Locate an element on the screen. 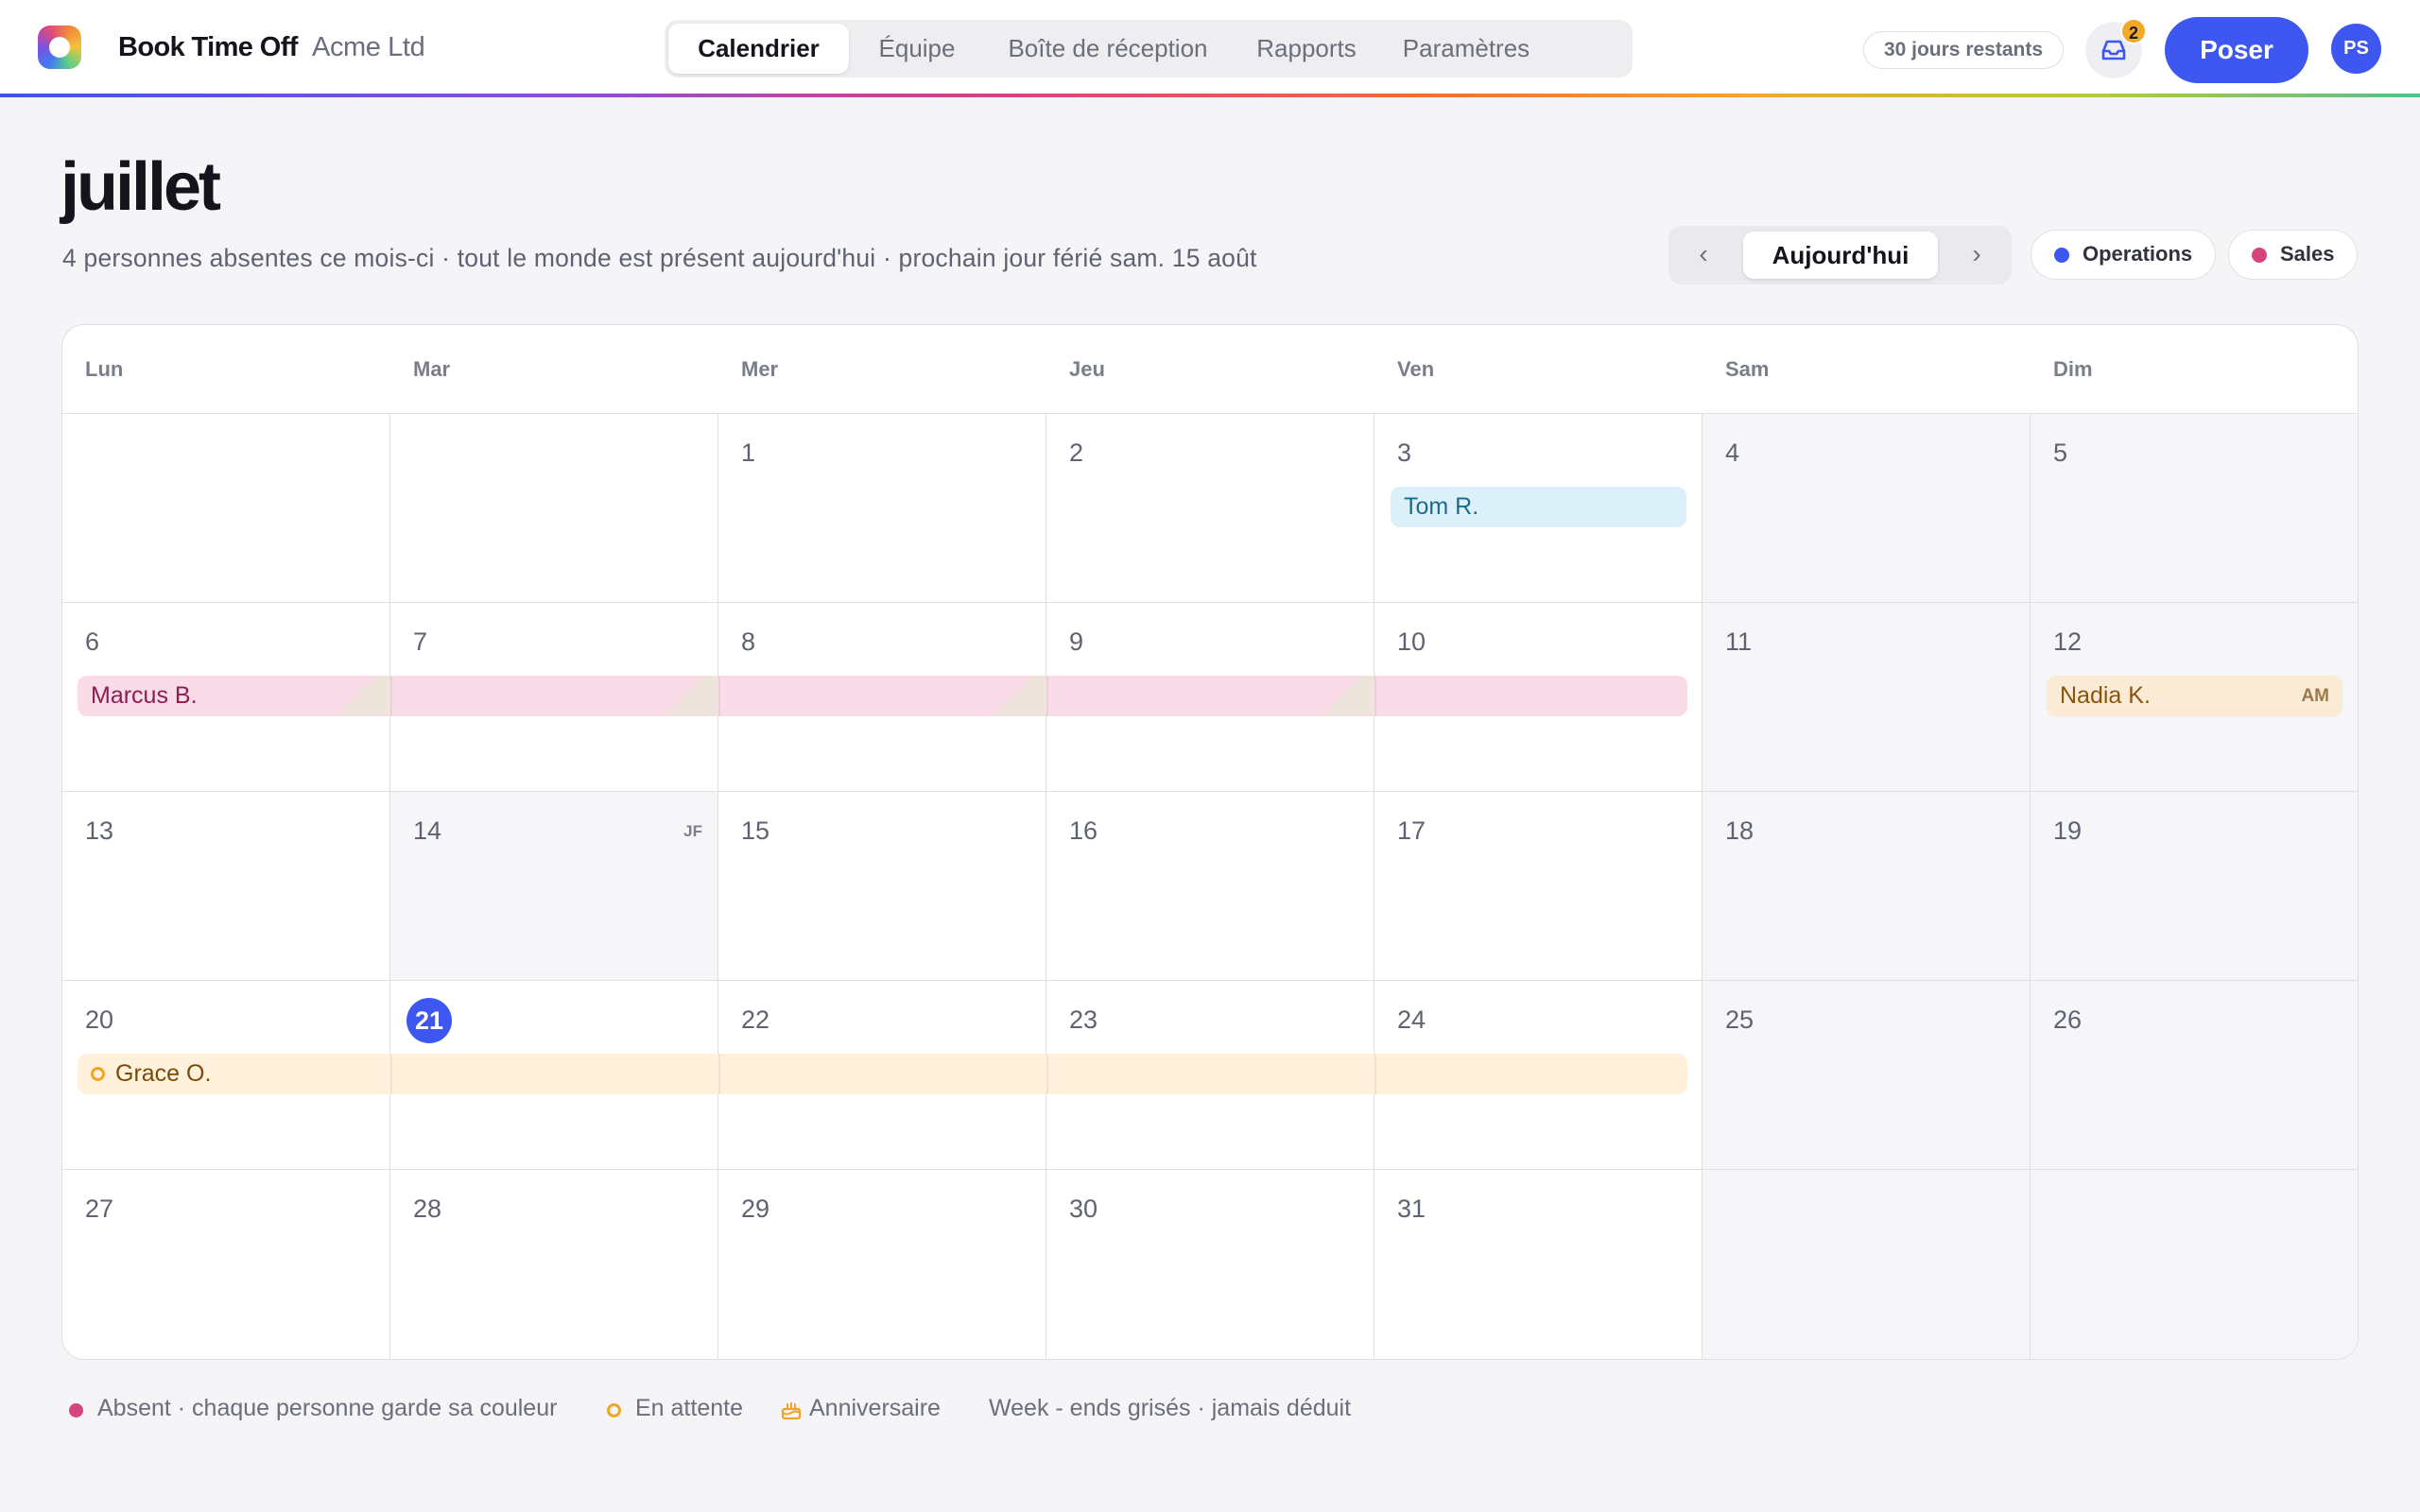 The height and width of the screenshot is (1512, 2420). weekday-label: Jeu is located at coordinates (1087, 369).